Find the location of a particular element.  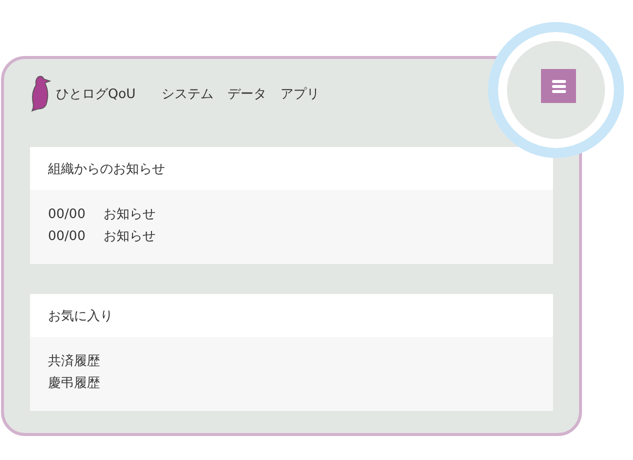

menu-button is located at coordinates (558, 86).